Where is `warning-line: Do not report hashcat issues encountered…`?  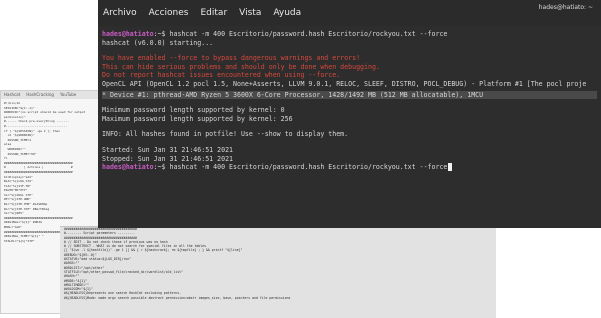 warning-line: Do not report hashcat issues encountered… is located at coordinates (221, 75).